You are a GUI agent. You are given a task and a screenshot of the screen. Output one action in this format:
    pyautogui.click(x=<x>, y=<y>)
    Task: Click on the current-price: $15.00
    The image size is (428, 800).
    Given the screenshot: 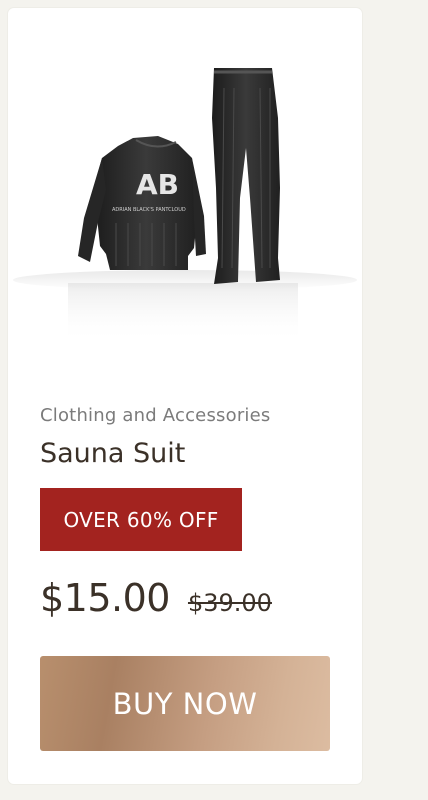 What is the action you would take?
    pyautogui.click(x=105, y=598)
    